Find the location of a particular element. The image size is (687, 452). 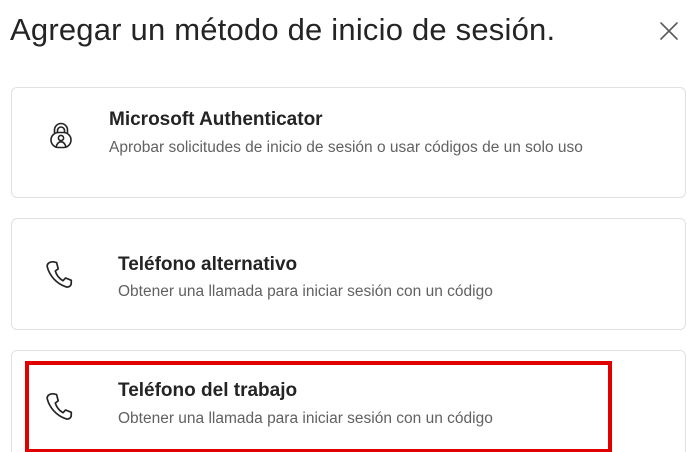

close-icon is located at coordinates (669, 31).